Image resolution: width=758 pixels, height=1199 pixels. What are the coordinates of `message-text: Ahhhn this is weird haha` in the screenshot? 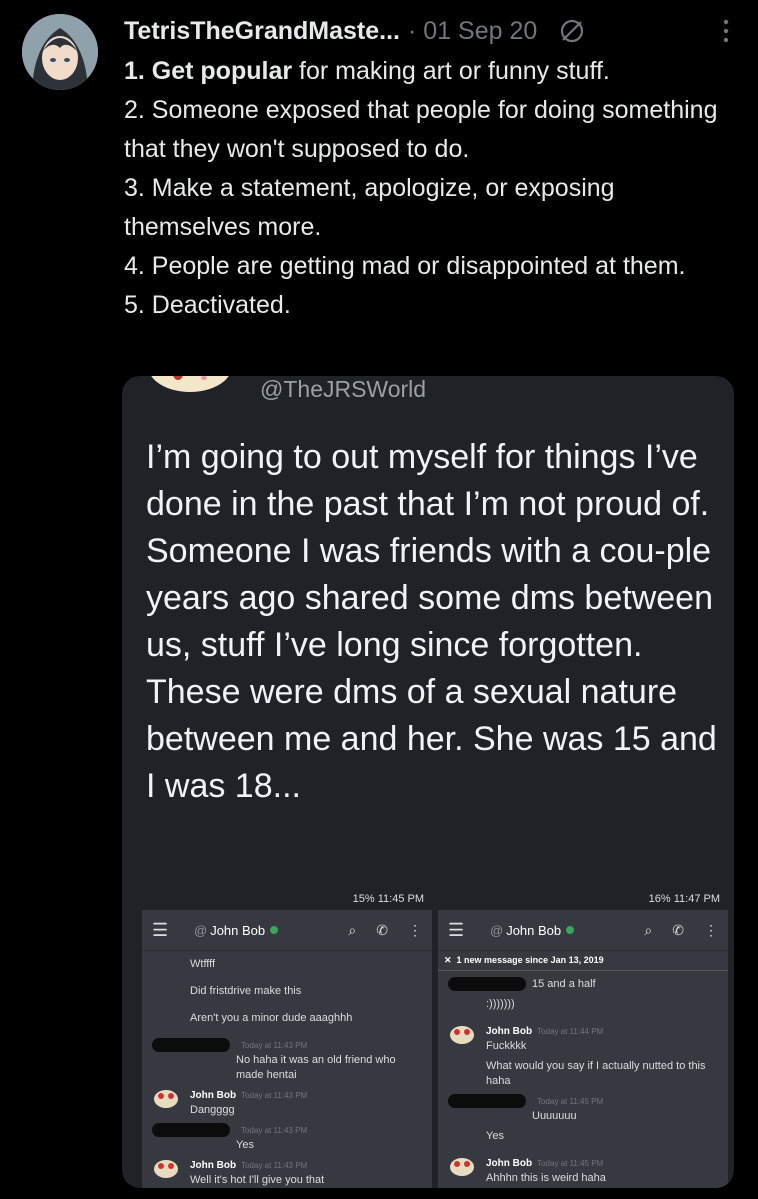 It's located at (546, 1178).